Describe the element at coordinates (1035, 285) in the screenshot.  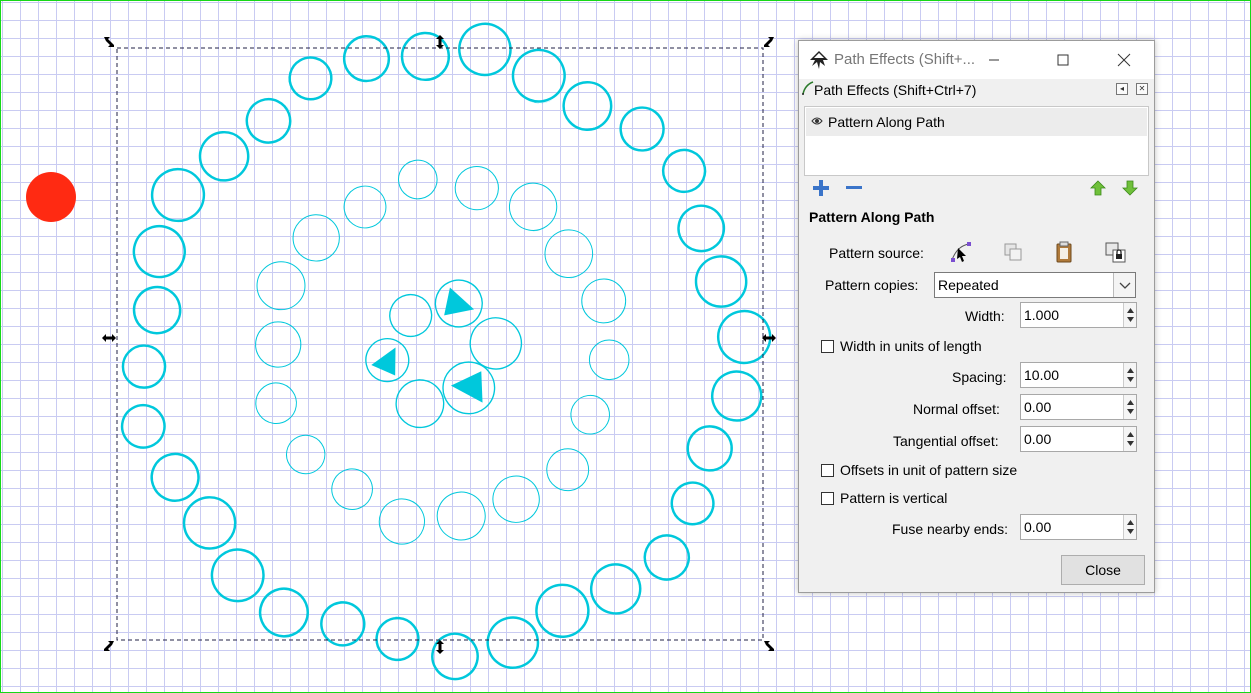
I see `pattern-copies-select: Repeated` at that location.